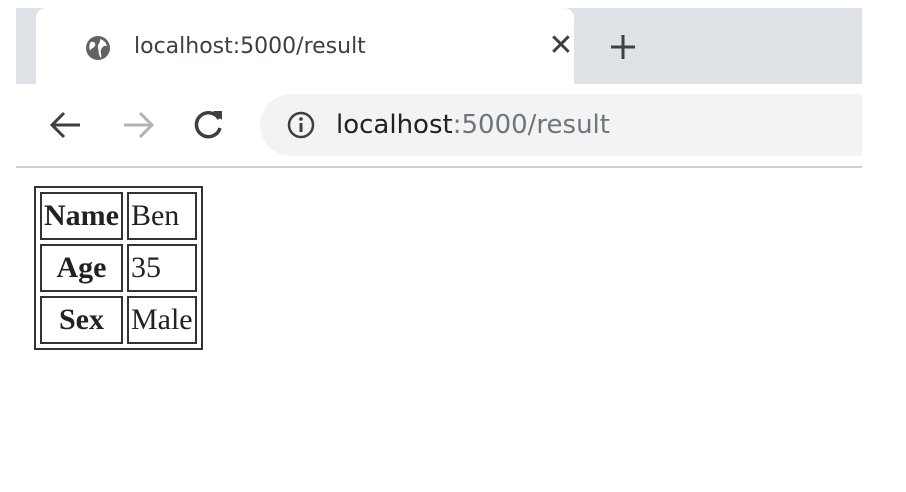  What do you see at coordinates (394, 125) in the screenshot?
I see `url-host: localhost` at bounding box center [394, 125].